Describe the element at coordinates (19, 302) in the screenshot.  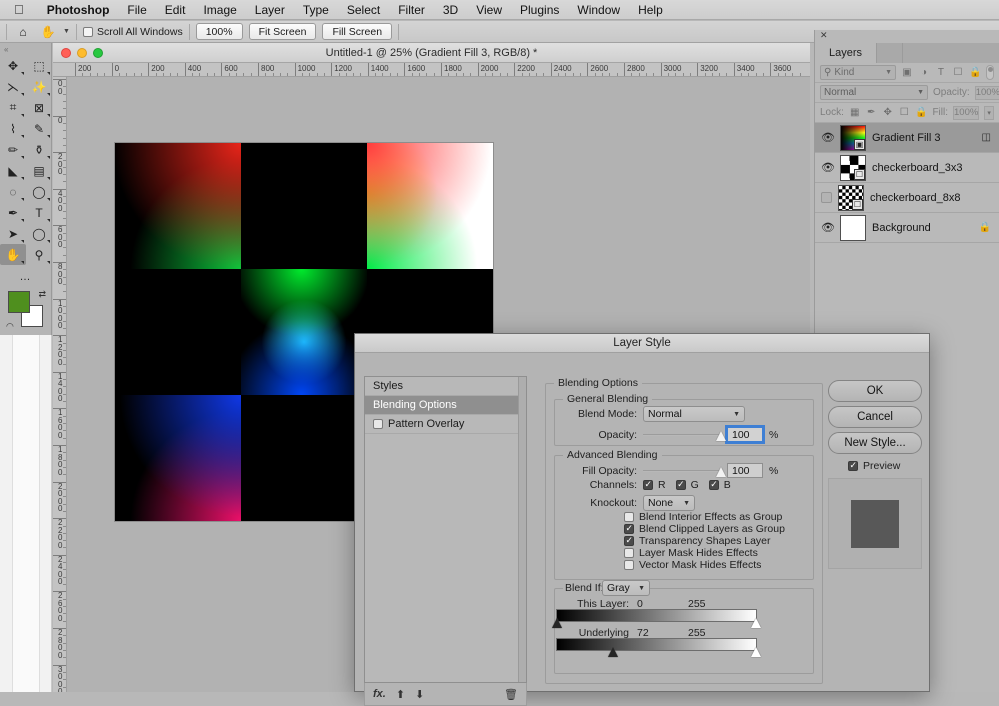
I see `foreground-color-swatch` at that location.